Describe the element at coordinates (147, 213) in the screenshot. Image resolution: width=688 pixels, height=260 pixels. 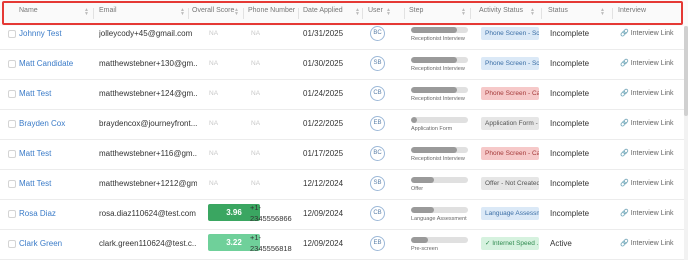
I see `email-cell: rosa.diaz110624@test.com` at that location.